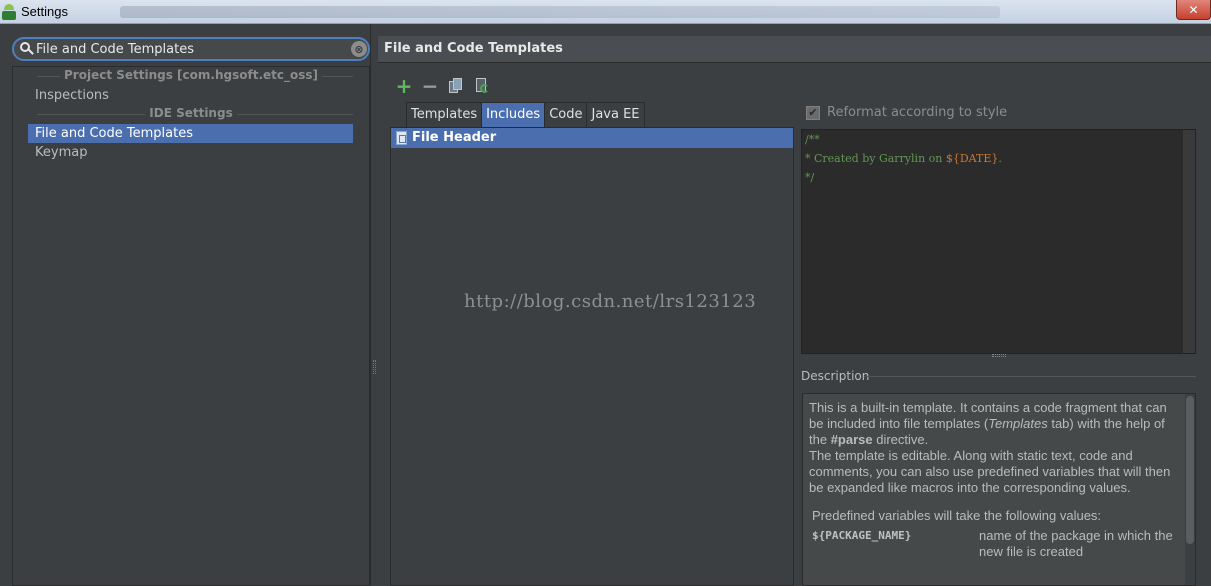 This screenshot has height=586, width=1211. Describe the element at coordinates (482, 86) in the screenshot. I see `reset-template-button` at that location.